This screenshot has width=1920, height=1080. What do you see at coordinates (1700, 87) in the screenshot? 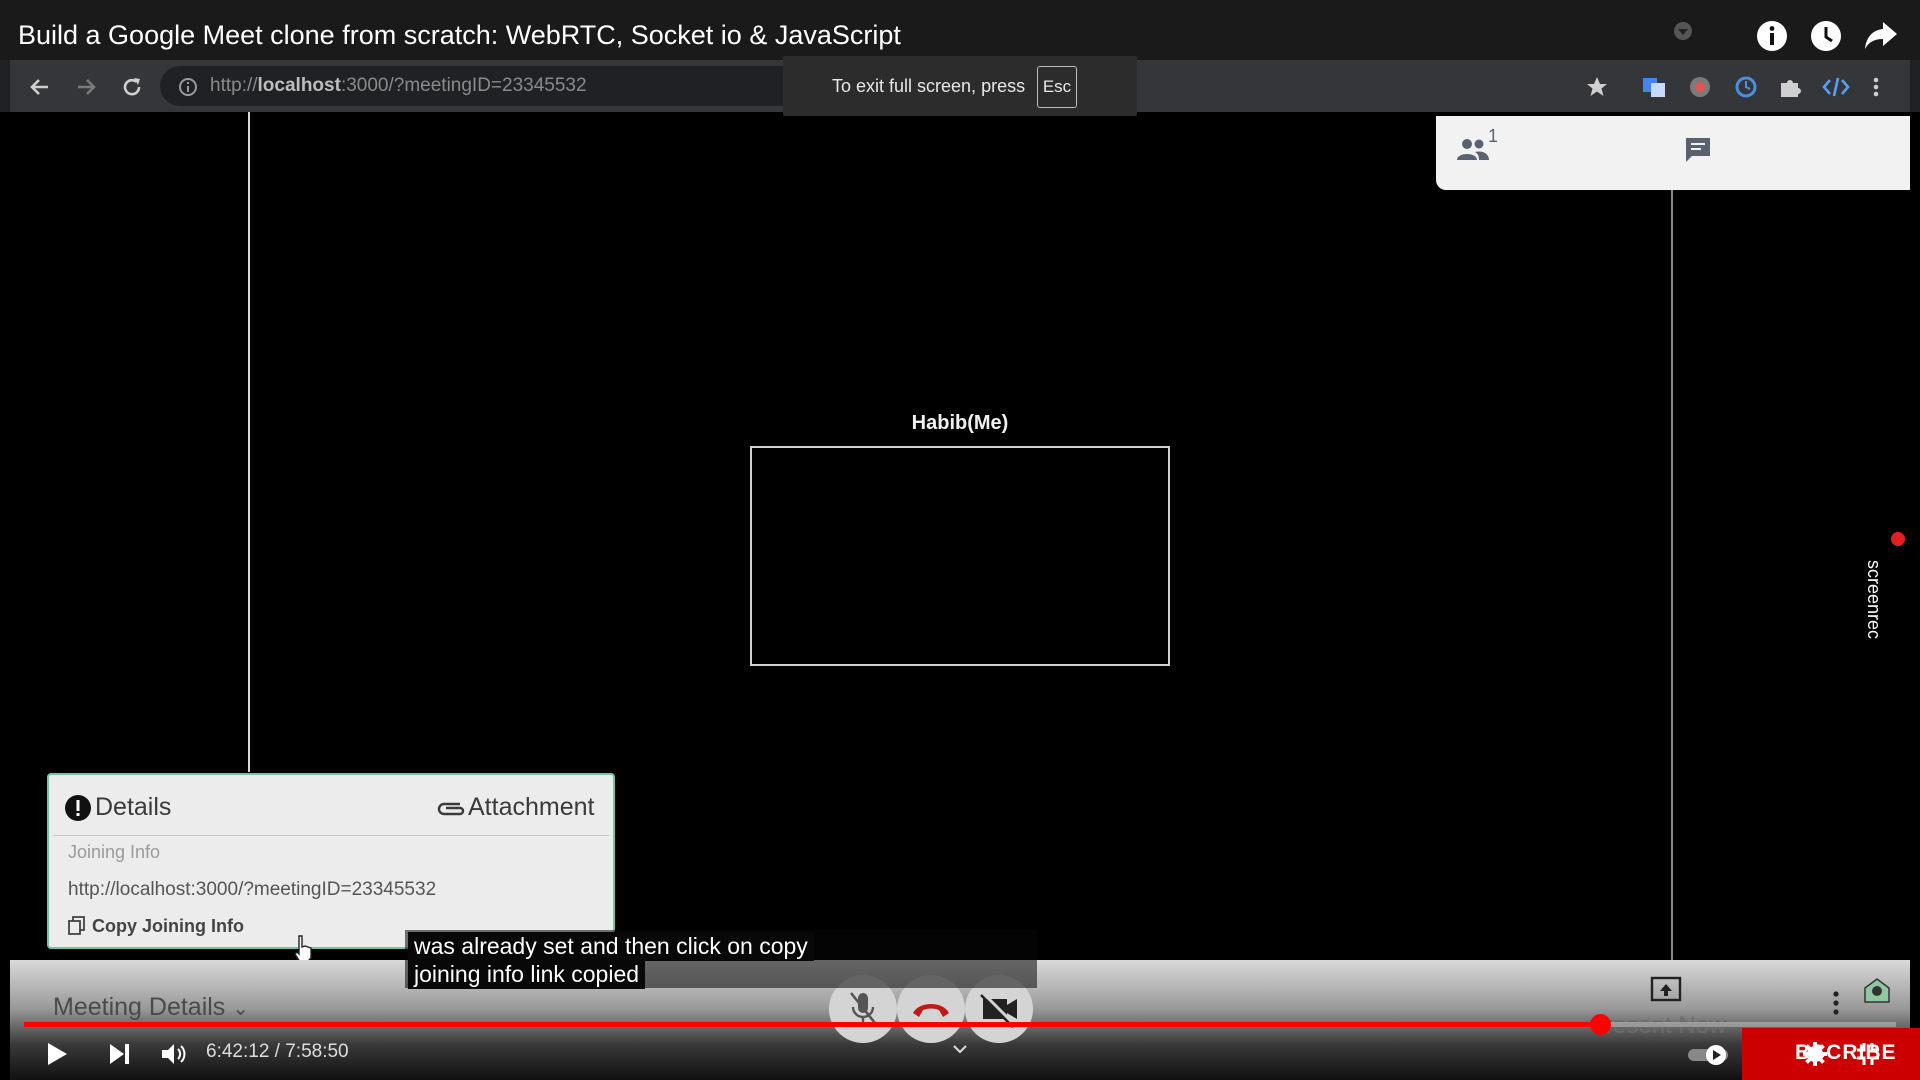
I see `extension-record-icon` at bounding box center [1700, 87].